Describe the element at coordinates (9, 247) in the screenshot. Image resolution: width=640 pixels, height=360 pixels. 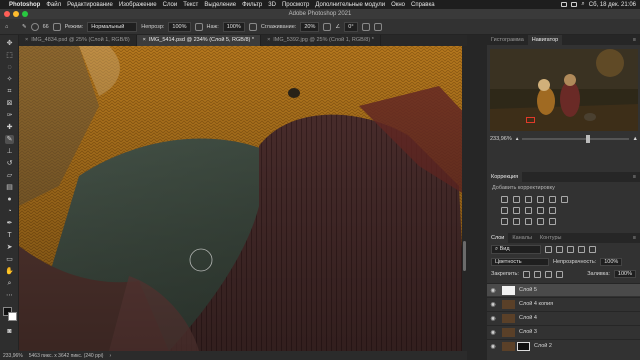
I see `path-select-tool-icon: ➤` at that location.